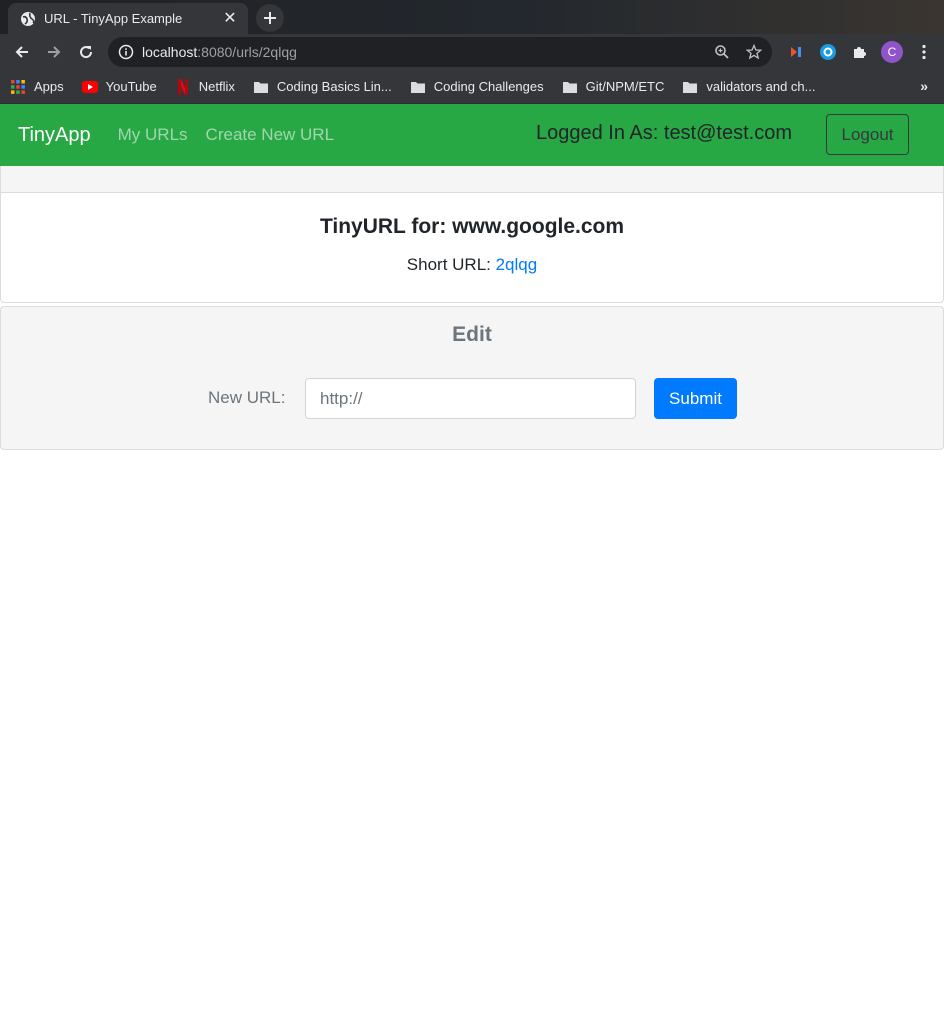 This screenshot has width=944, height=1015. I want to click on short-url-line: Short URL: 2qlqg, so click(472, 265).